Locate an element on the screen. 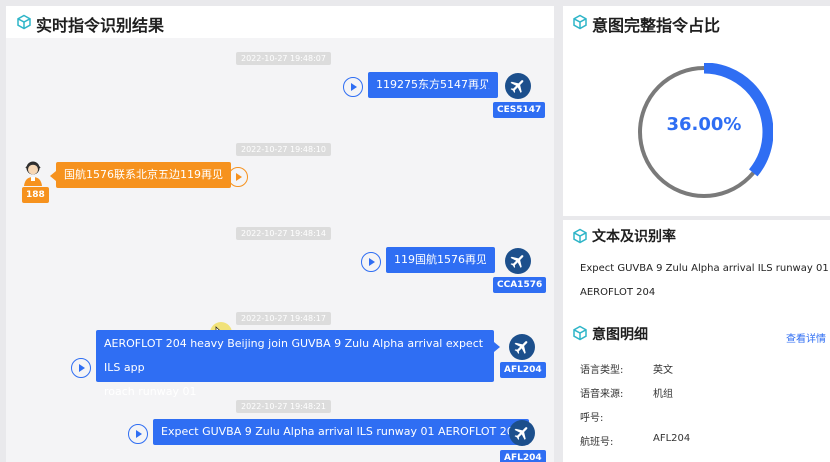 The width and height of the screenshot is (830, 462). message-timestamp: 2022-10-27 19:48:07 is located at coordinates (283, 58).